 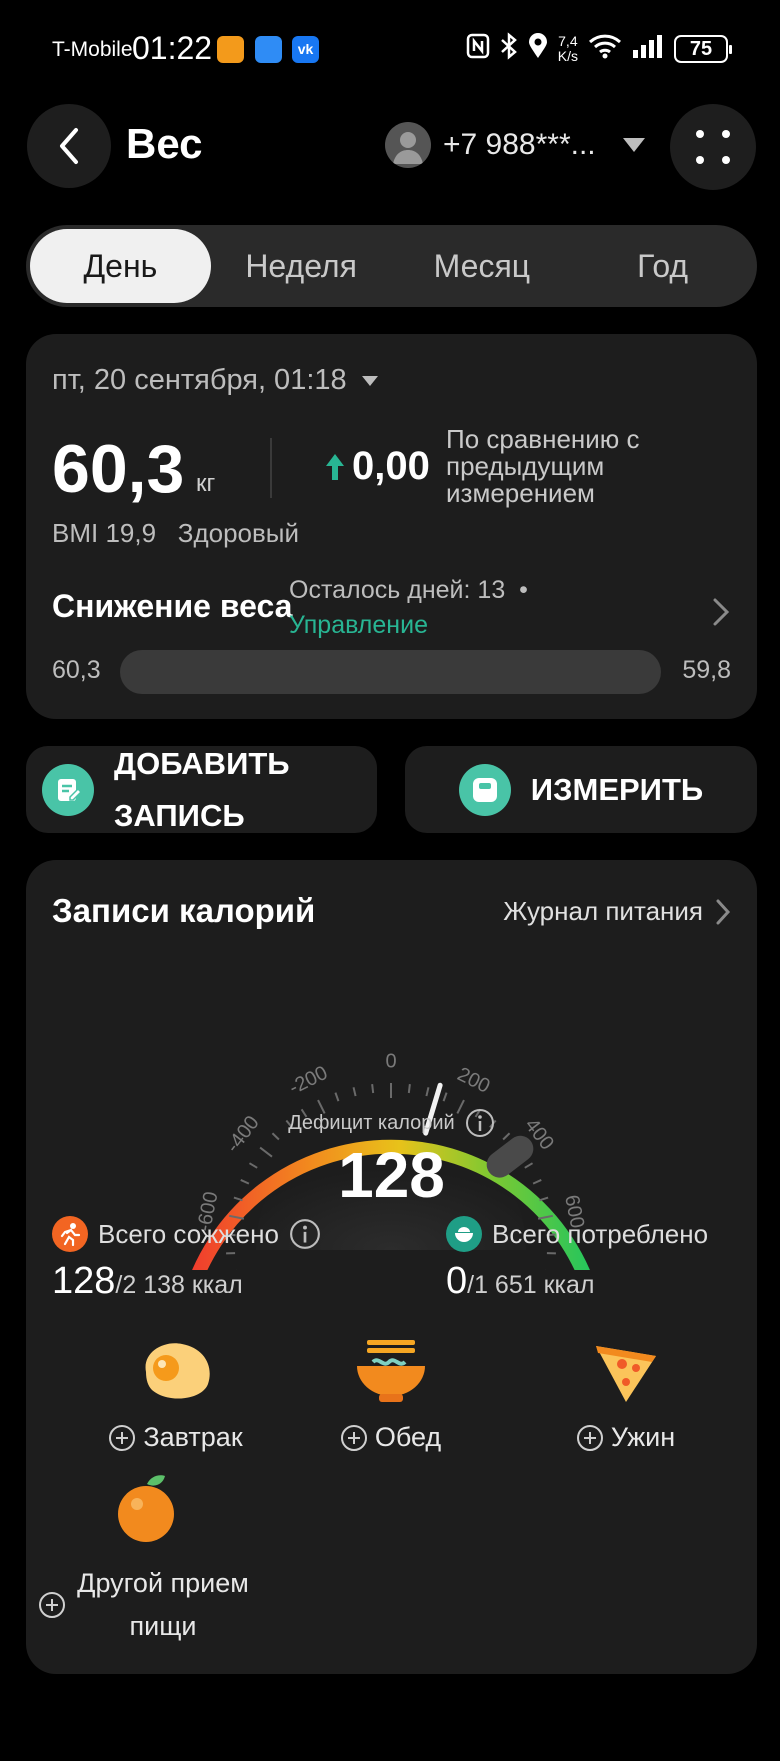 What do you see at coordinates (179, 1285) in the screenshot?
I see `burned-total: /2 138 ккал` at bounding box center [179, 1285].